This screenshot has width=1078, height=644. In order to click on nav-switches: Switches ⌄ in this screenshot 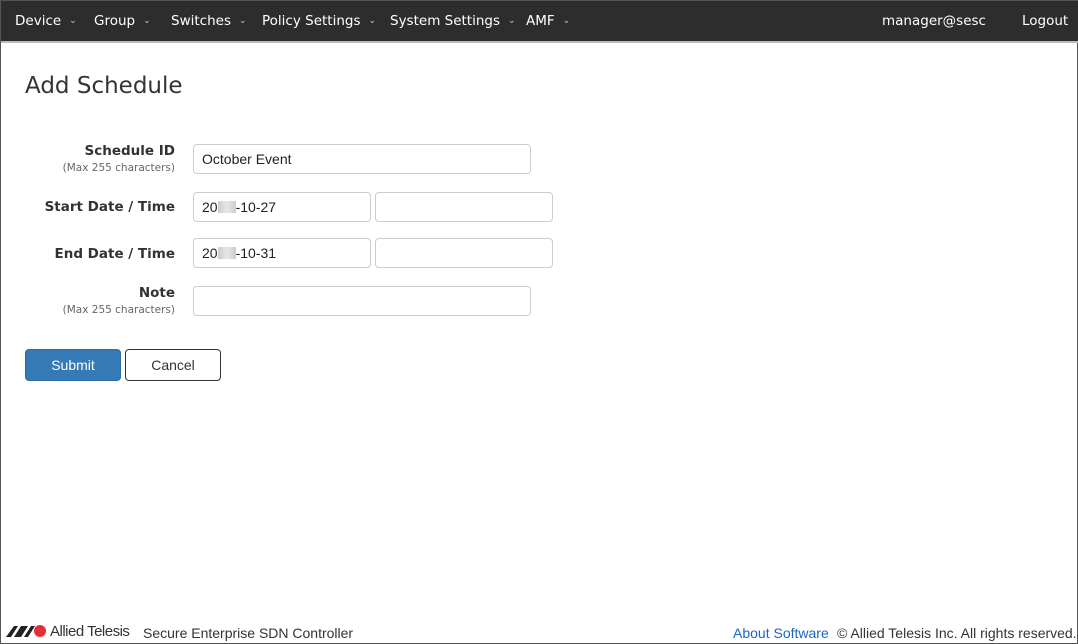, I will do `click(209, 21)`.